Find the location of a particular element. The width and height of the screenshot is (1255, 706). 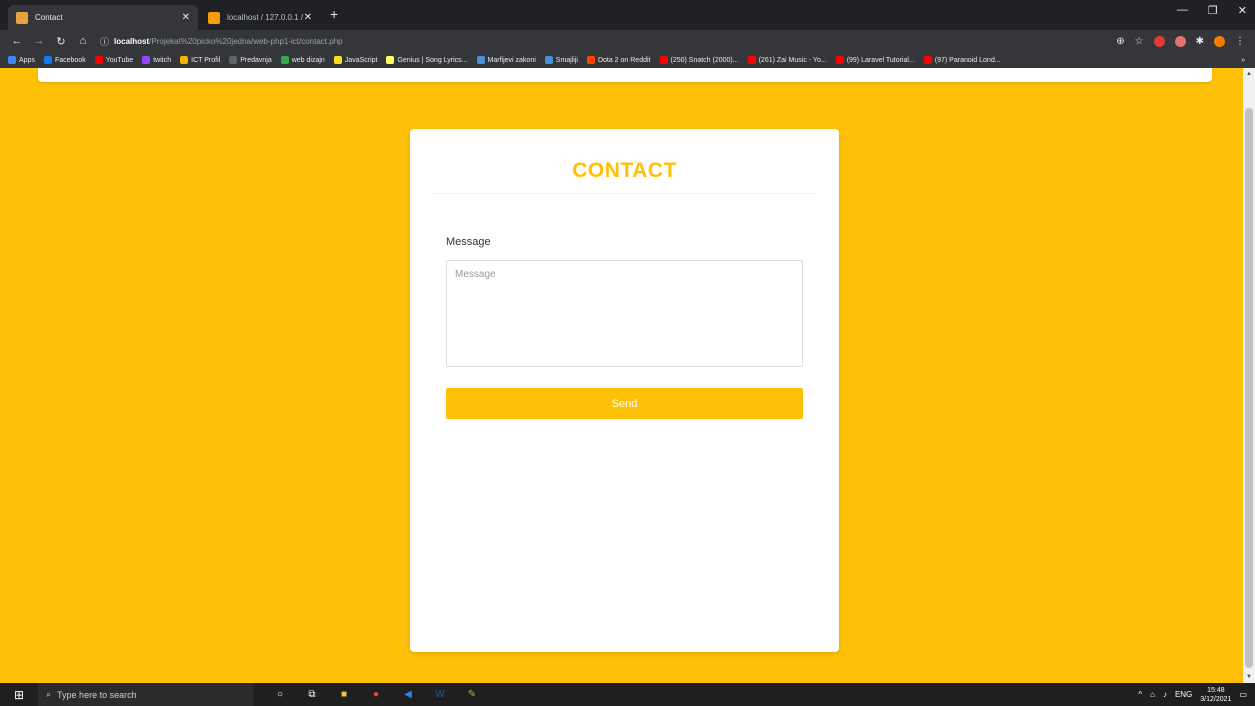

page-scrollbar: ▲ ▼ is located at coordinates (1249, 375).